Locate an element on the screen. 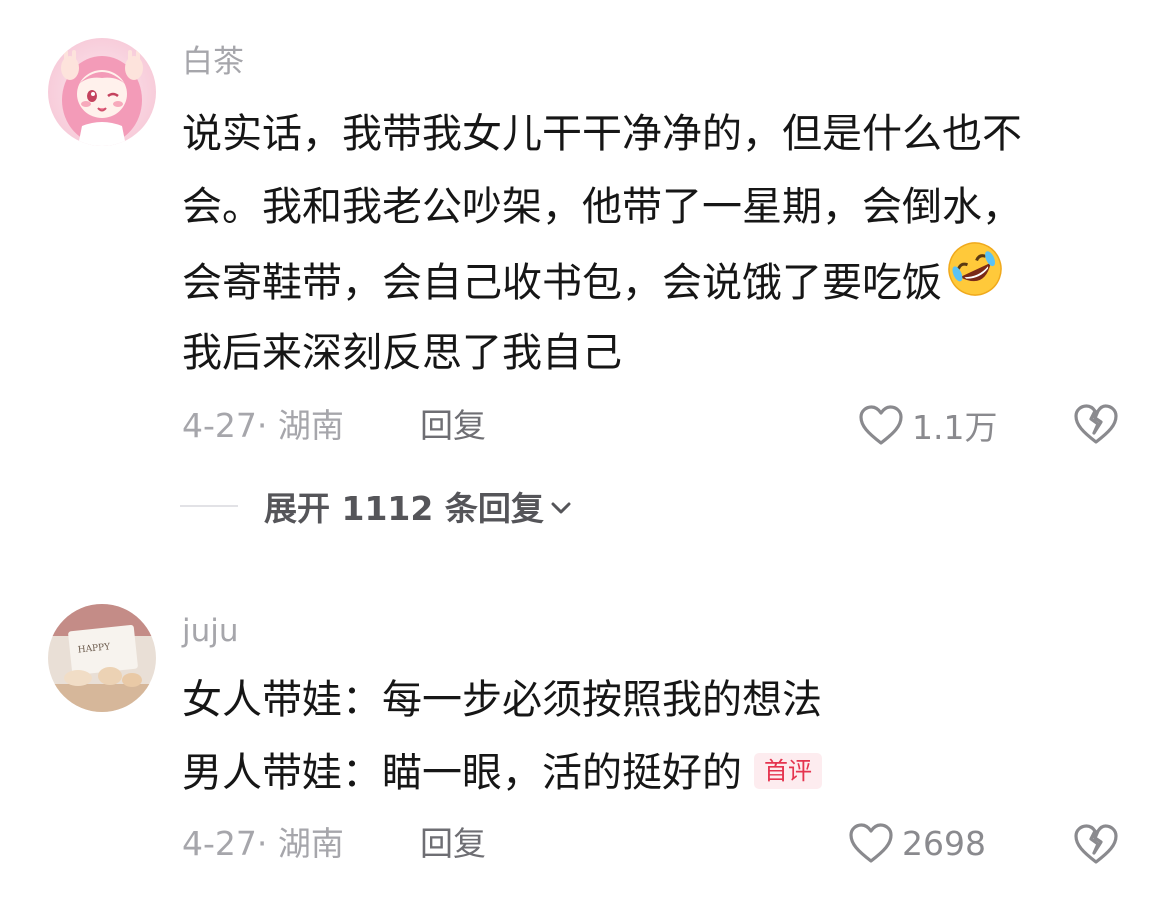 The image size is (1169, 901). avatar: HAPPY is located at coordinates (102, 658).